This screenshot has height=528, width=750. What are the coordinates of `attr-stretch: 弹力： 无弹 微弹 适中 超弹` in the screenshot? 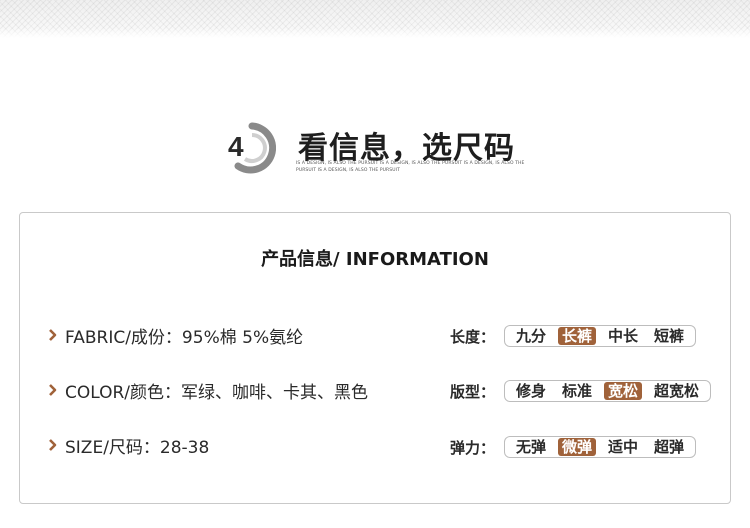 It's located at (573, 447).